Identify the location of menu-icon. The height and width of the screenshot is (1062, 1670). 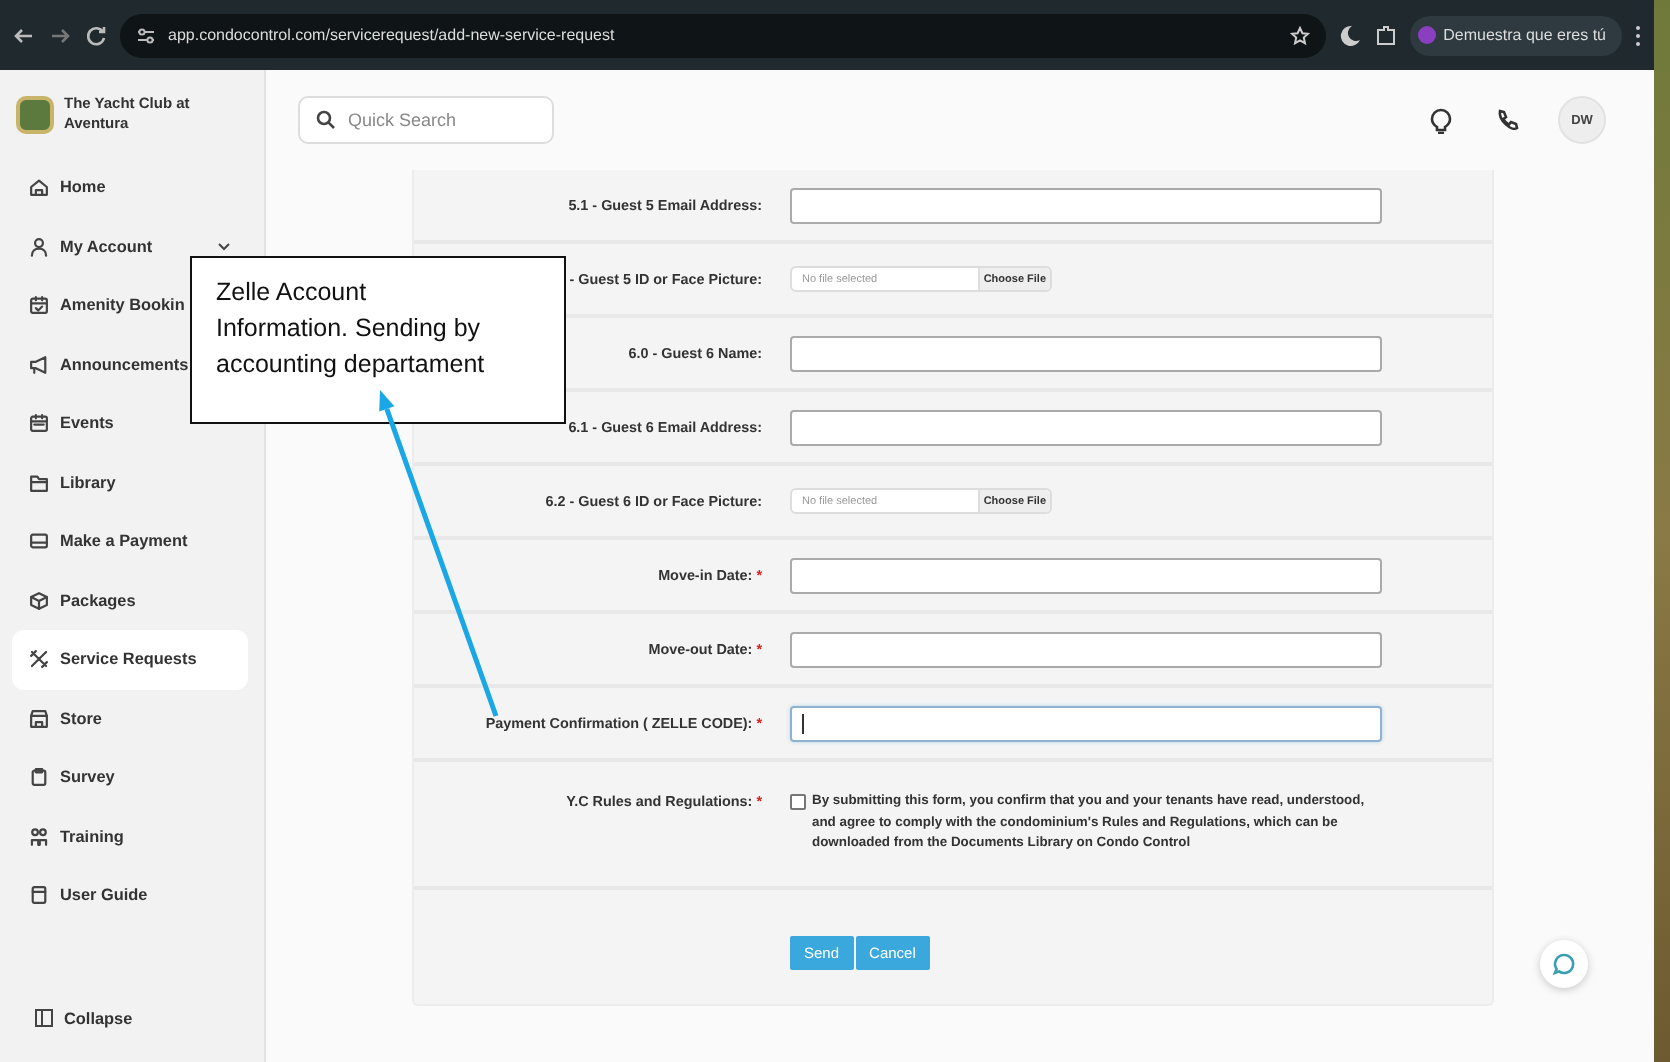
(1638, 35).